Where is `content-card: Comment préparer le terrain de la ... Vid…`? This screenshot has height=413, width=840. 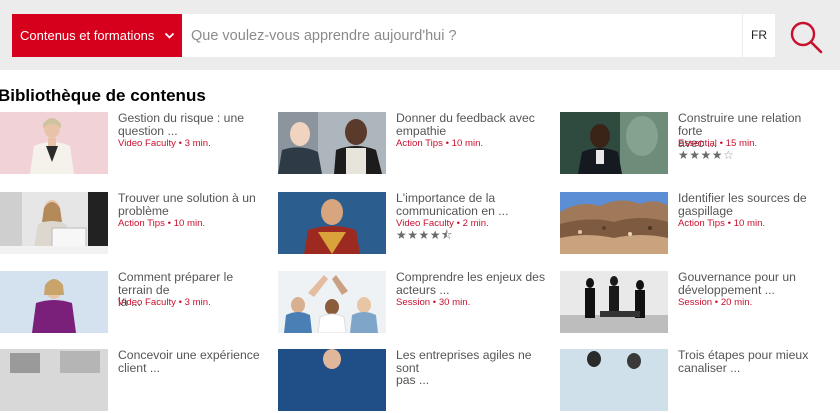
content-card: Comment préparer le terrain de la ... Vid… is located at coordinates (135, 303).